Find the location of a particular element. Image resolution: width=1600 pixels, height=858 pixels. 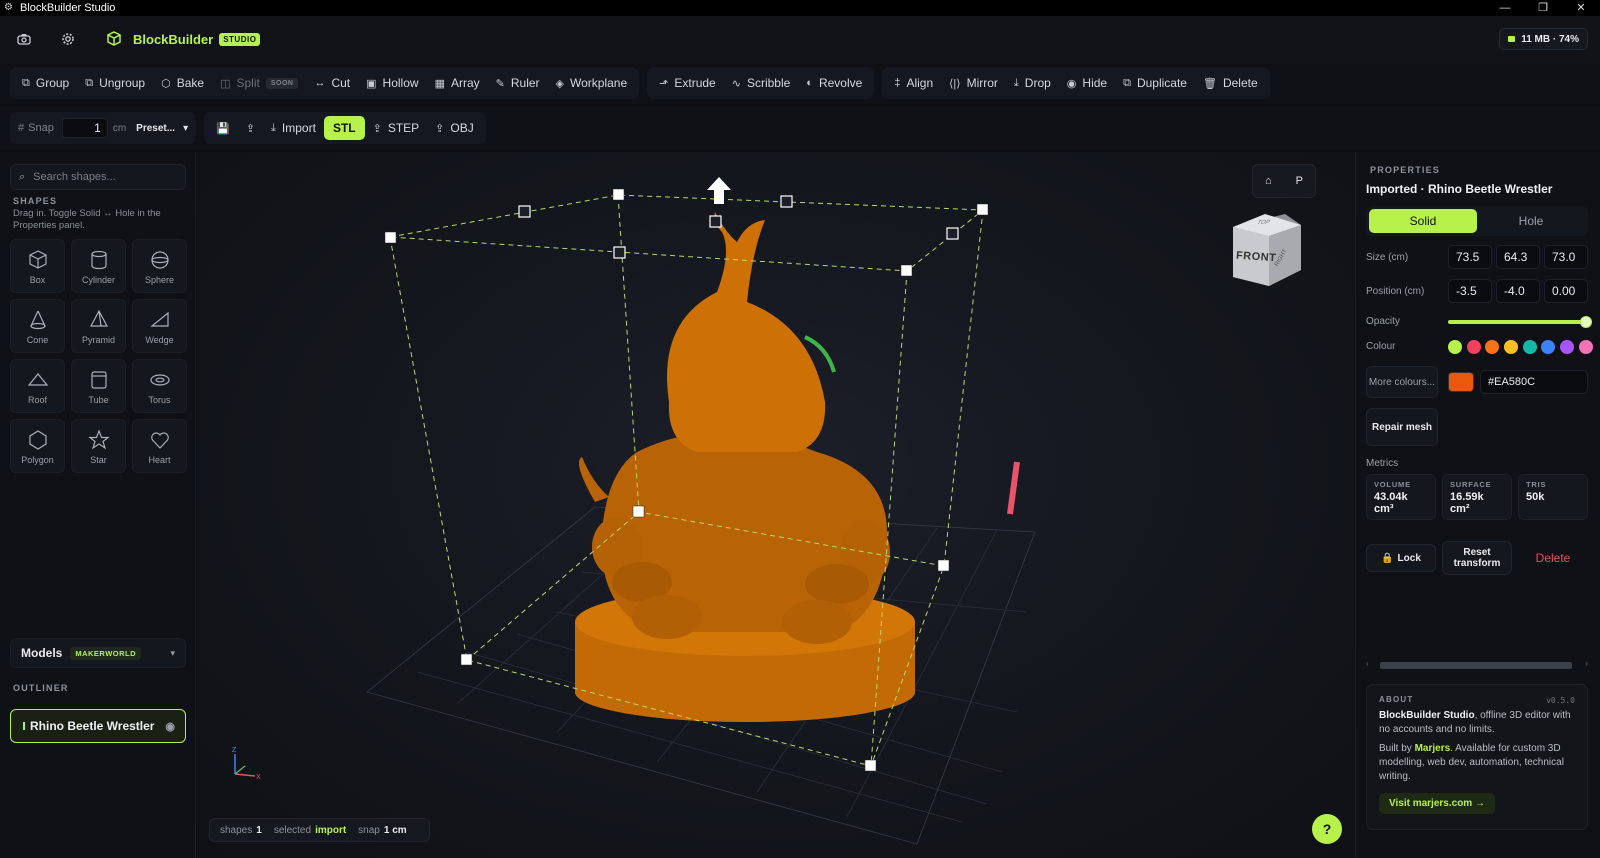

position-z-input: 0.00 is located at coordinates (1566, 291).